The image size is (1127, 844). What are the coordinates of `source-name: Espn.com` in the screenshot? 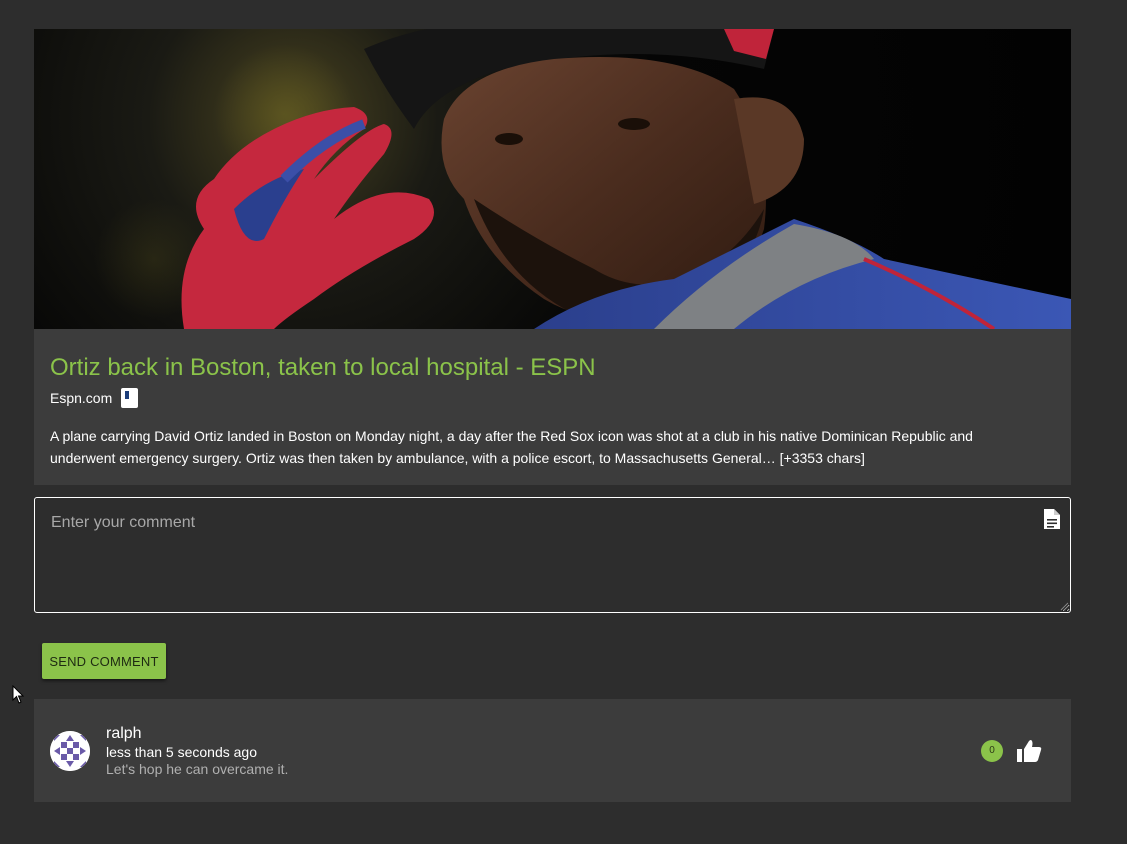 It's located at (81, 398).